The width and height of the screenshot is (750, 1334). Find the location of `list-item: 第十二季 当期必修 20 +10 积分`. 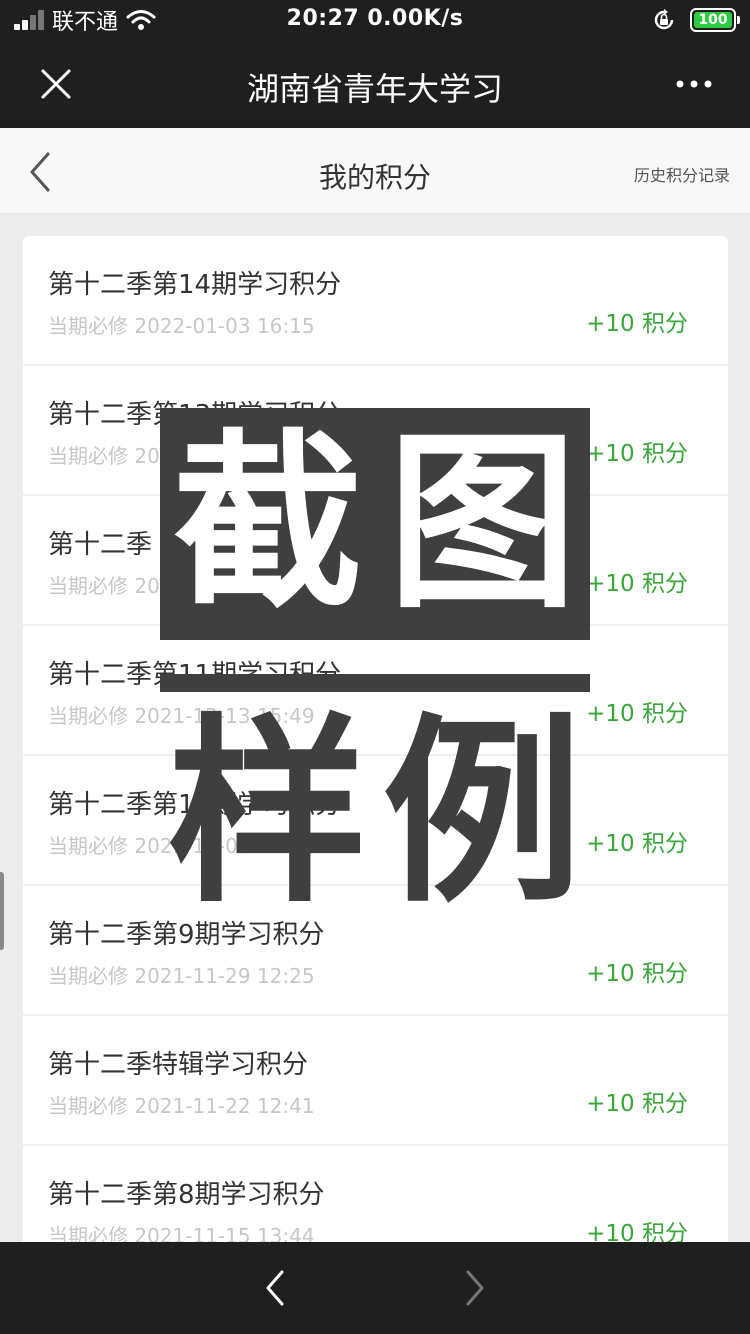

list-item: 第十二季 当期必修 20 +10 积分 is located at coordinates (375, 561).